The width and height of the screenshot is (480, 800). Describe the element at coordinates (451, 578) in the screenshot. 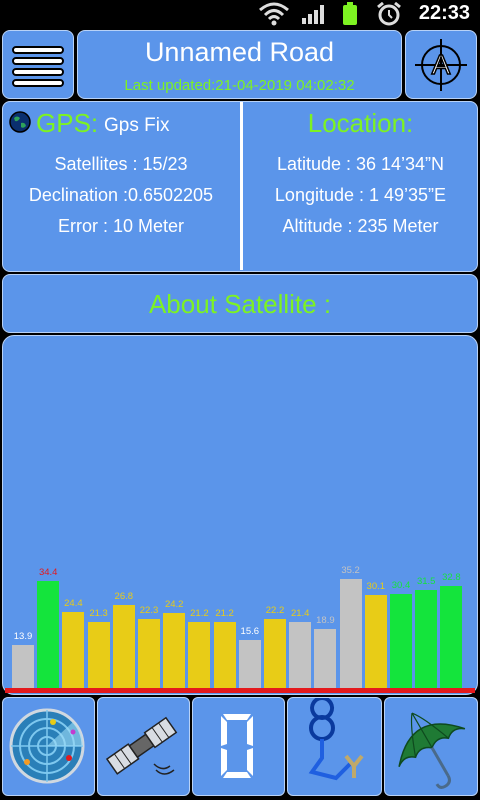

I see `satellite-bar-label: 32.8` at that location.